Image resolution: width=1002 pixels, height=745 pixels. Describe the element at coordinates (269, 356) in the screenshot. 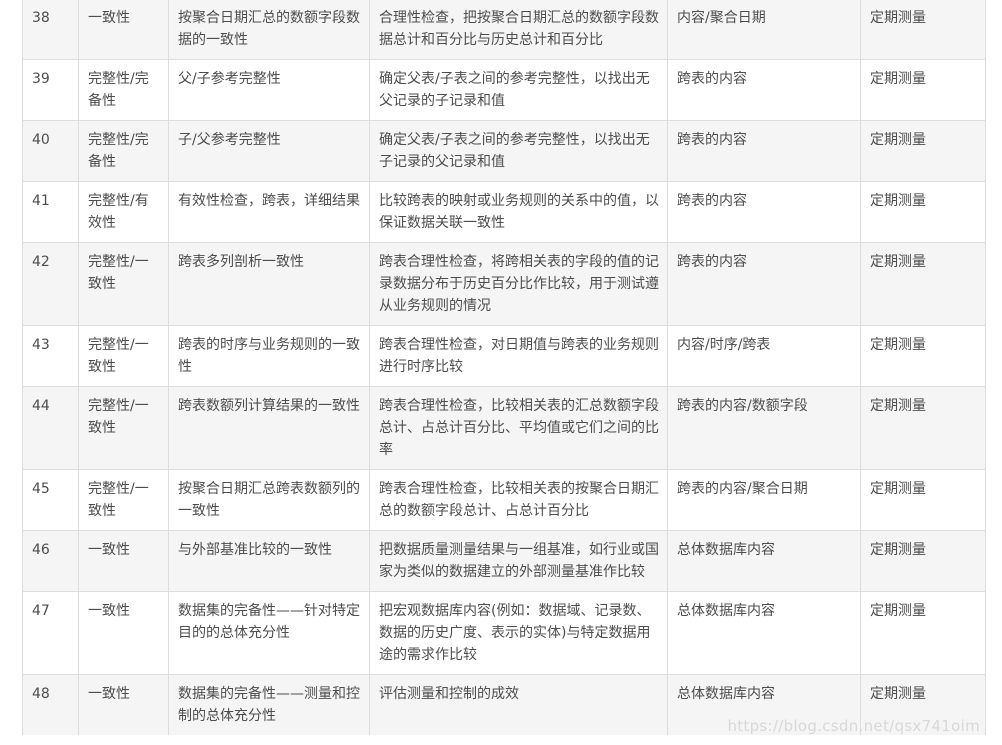

I see `cell-measure-name: 跨表的时序与业务规则的一致性` at that location.